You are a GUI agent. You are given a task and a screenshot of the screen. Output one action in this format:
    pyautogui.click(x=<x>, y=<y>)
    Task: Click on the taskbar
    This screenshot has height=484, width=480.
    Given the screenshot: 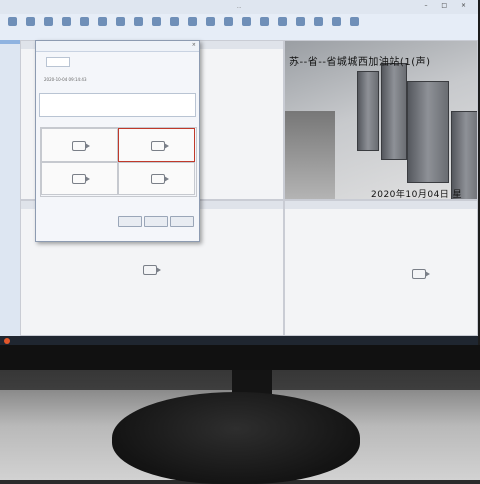 What is the action you would take?
    pyautogui.click(x=239, y=340)
    